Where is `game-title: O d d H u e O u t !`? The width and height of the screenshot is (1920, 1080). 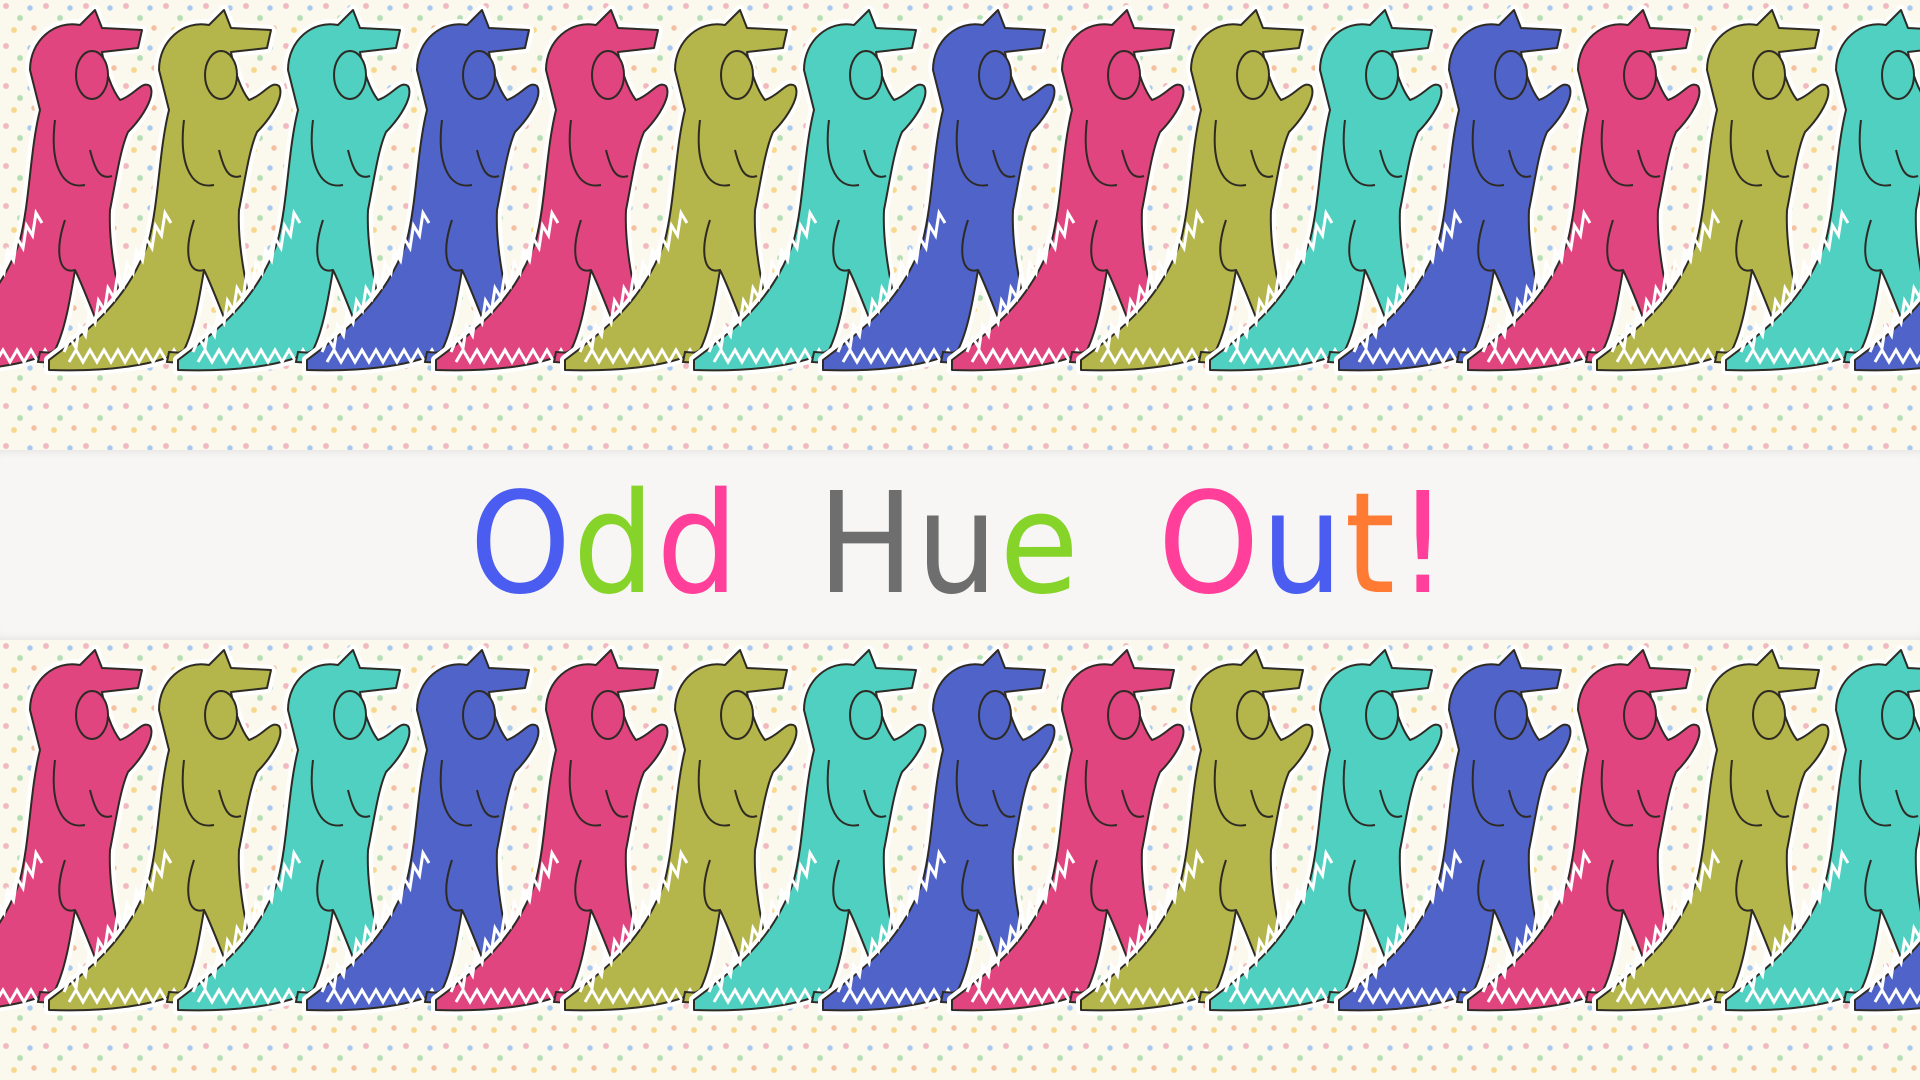 game-title: O d d H u e O u t ! is located at coordinates (960, 545).